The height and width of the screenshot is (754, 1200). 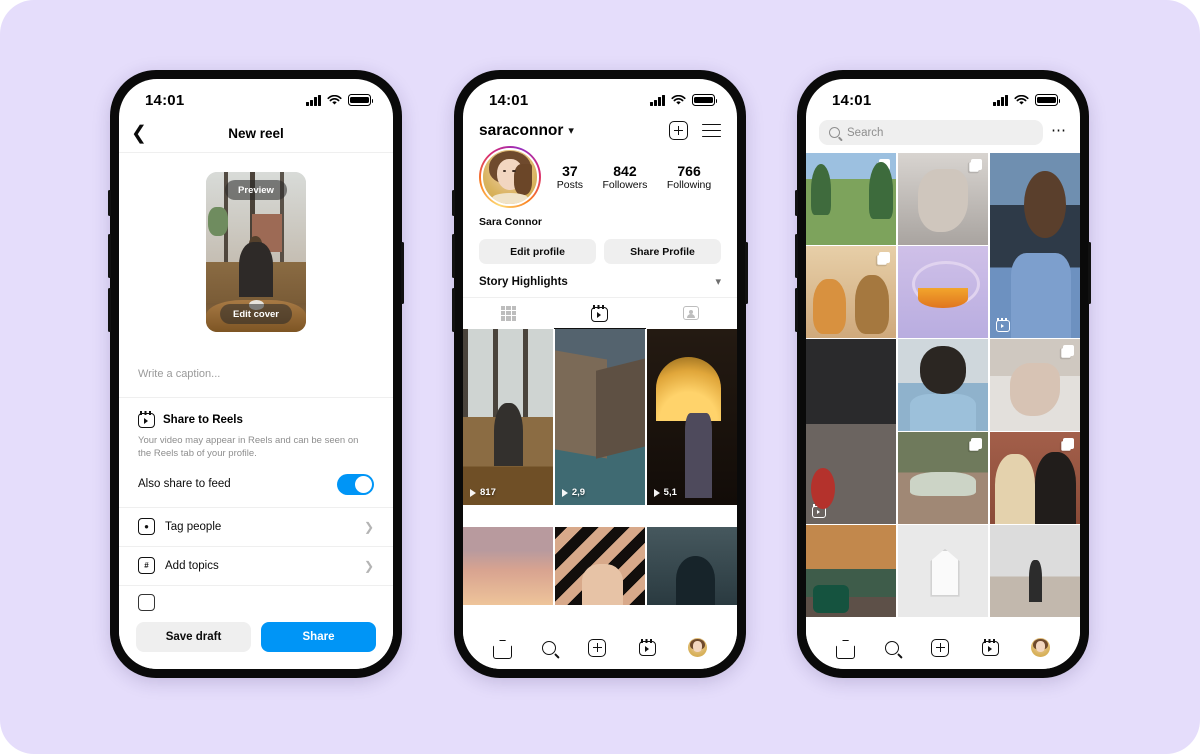 What do you see at coordinates (184, 484) in the screenshot?
I see `also-share-to-feed-label: Also share to feed` at bounding box center [184, 484].